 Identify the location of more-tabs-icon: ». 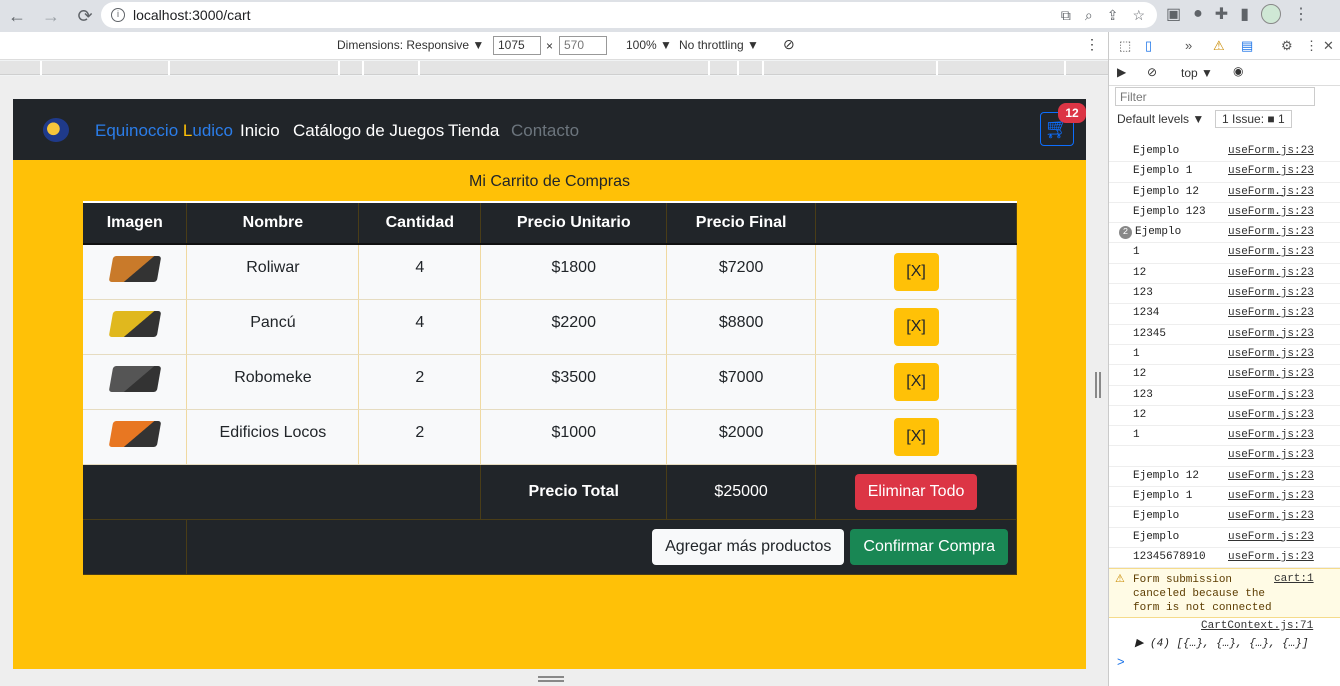
(1188, 45).